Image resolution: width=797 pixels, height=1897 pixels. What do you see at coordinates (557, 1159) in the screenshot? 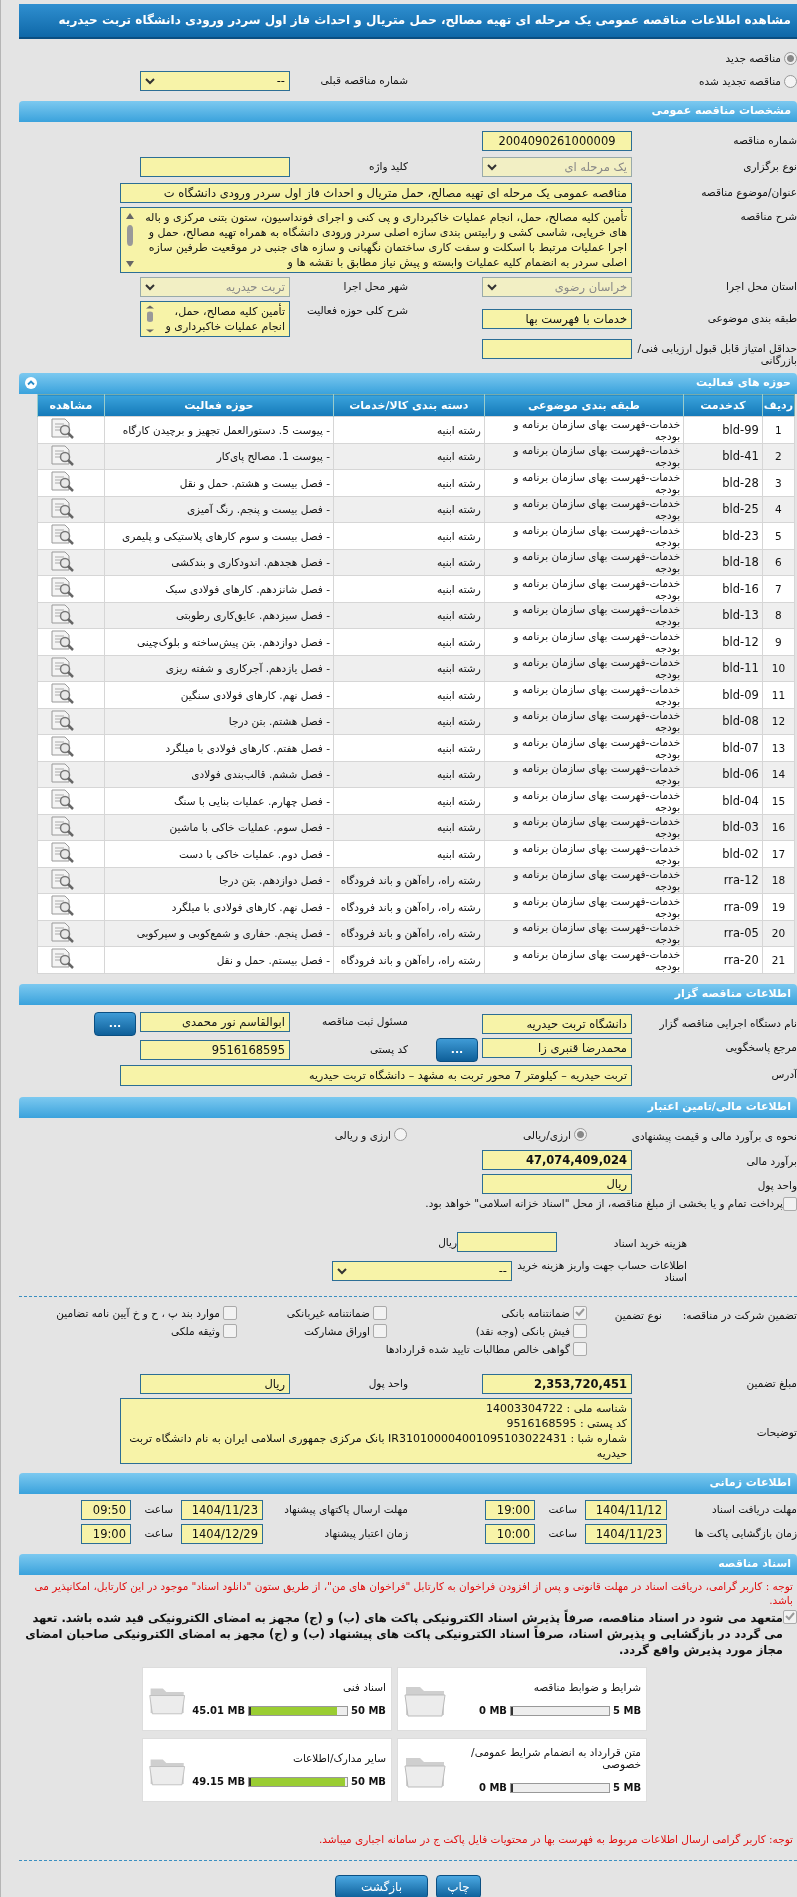
I see `input-field: 47,074,409,024` at bounding box center [557, 1159].